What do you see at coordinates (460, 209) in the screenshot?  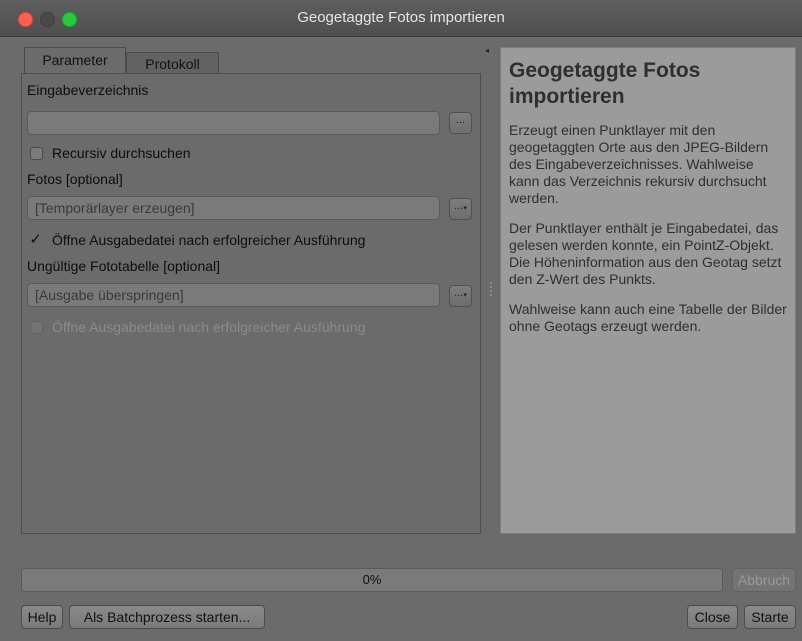 I see `photos-output-menu-button: ...▾` at bounding box center [460, 209].